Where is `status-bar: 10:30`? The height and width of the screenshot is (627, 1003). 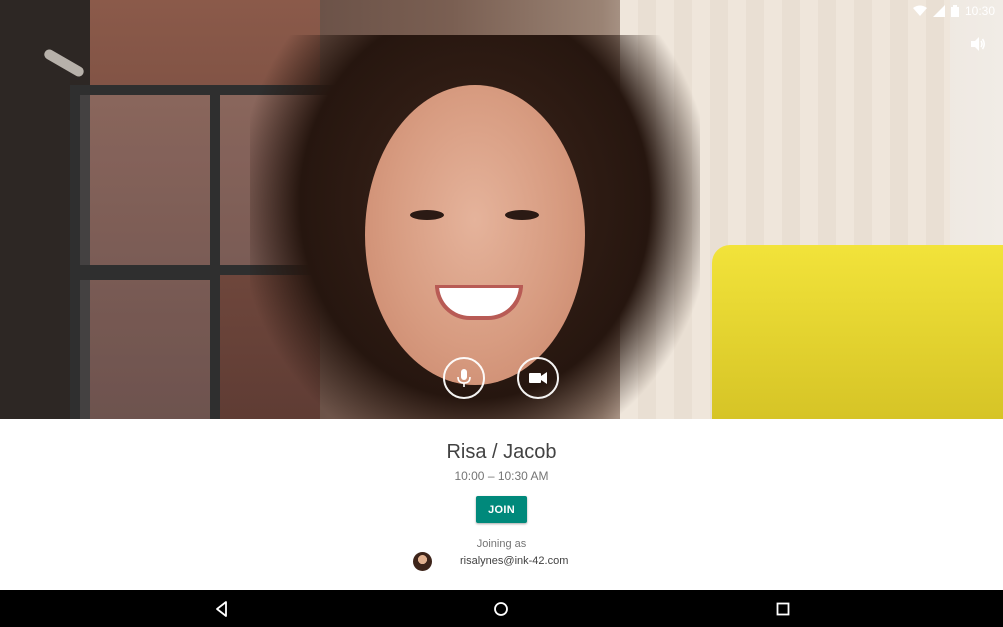 status-bar: 10:30 is located at coordinates (957, 11).